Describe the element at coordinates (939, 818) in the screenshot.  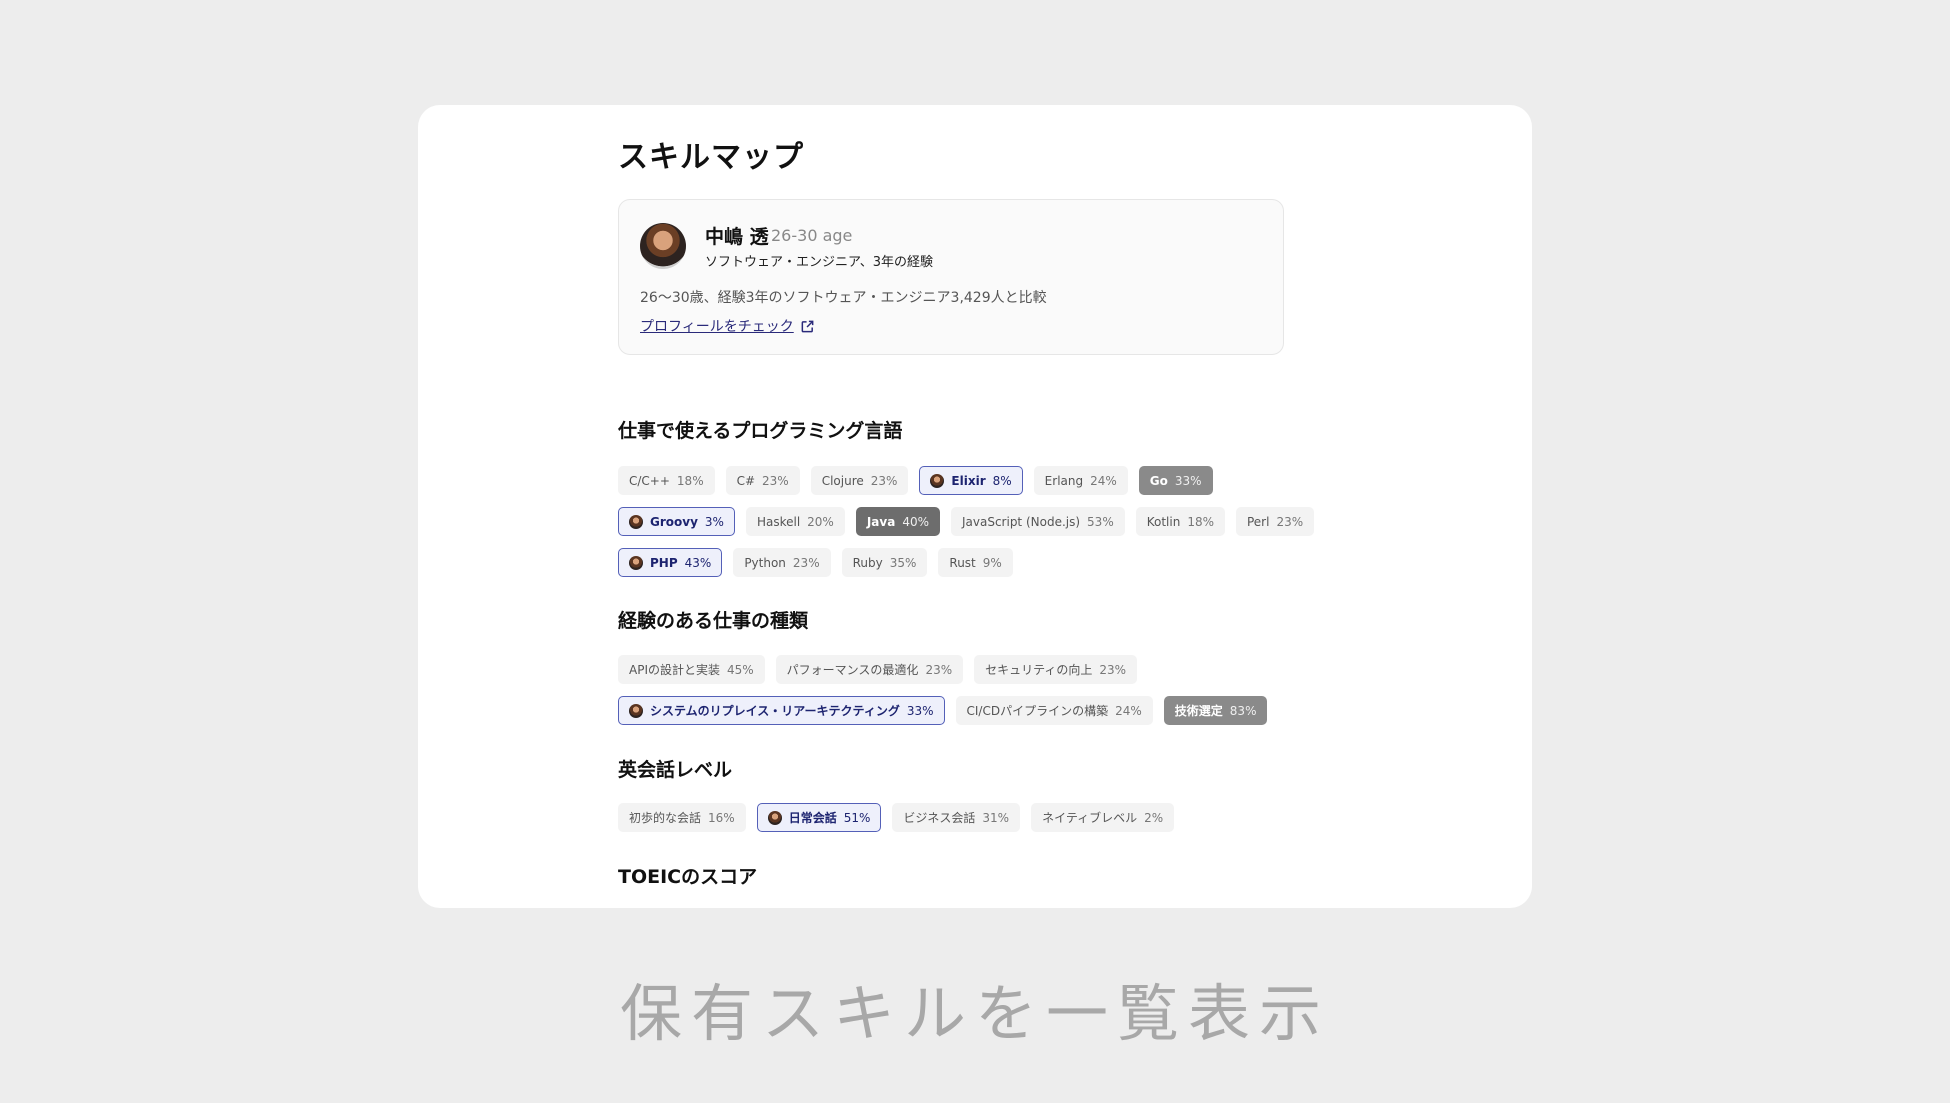
I see `skill-tag-label: ビジネス会話` at that location.